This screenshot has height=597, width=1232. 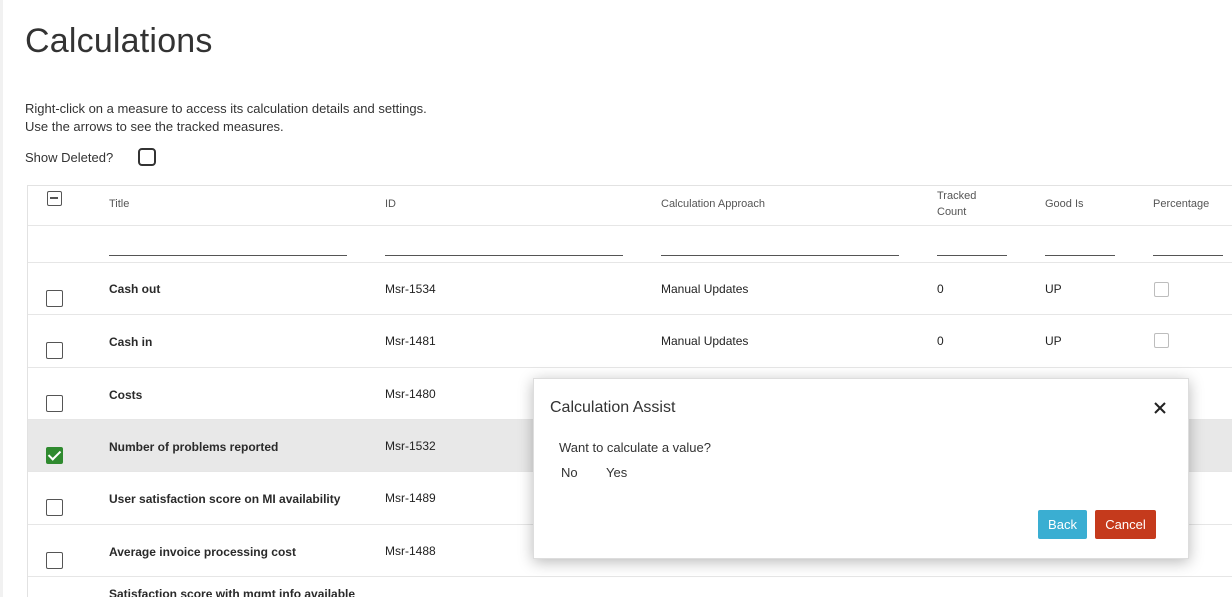 What do you see at coordinates (504, 255) in the screenshot?
I see `filter-input-id` at bounding box center [504, 255].